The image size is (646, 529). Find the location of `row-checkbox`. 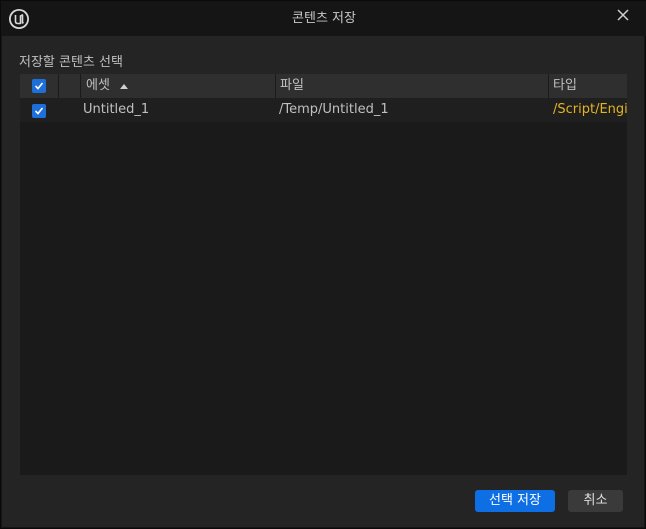

row-checkbox is located at coordinates (39, 111).